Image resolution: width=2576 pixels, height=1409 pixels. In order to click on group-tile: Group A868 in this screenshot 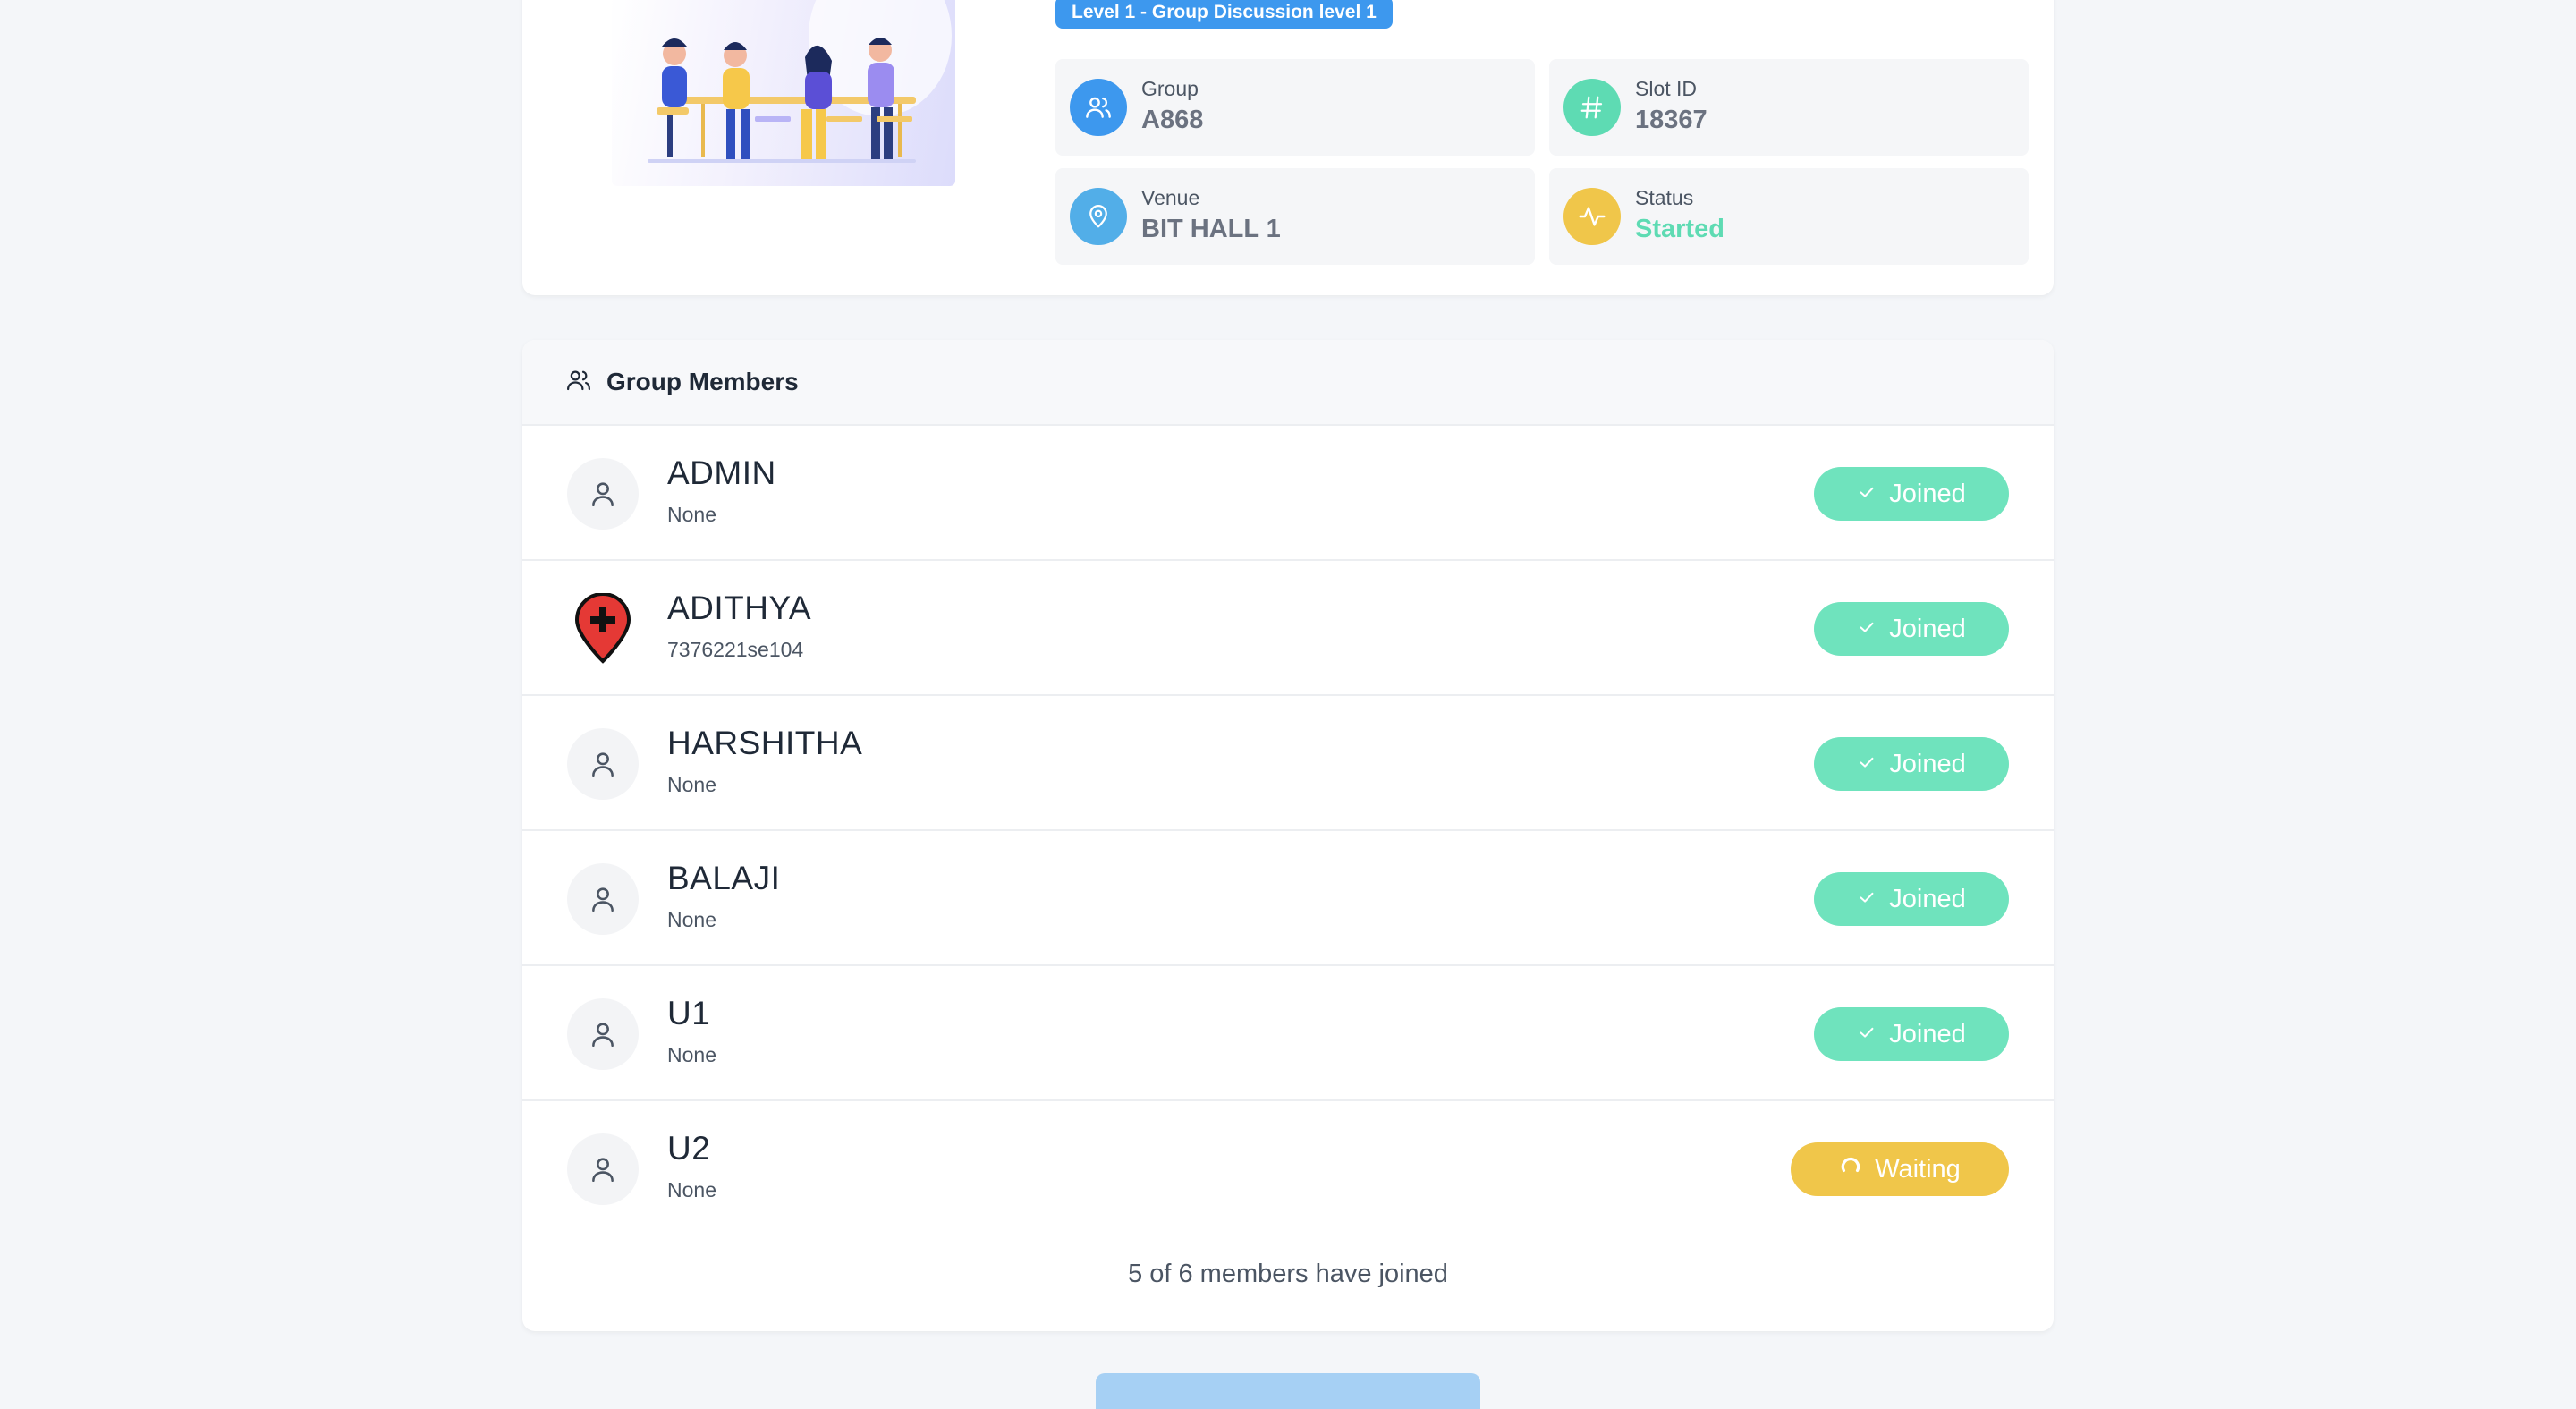, I will do `click(1295, 108)`.